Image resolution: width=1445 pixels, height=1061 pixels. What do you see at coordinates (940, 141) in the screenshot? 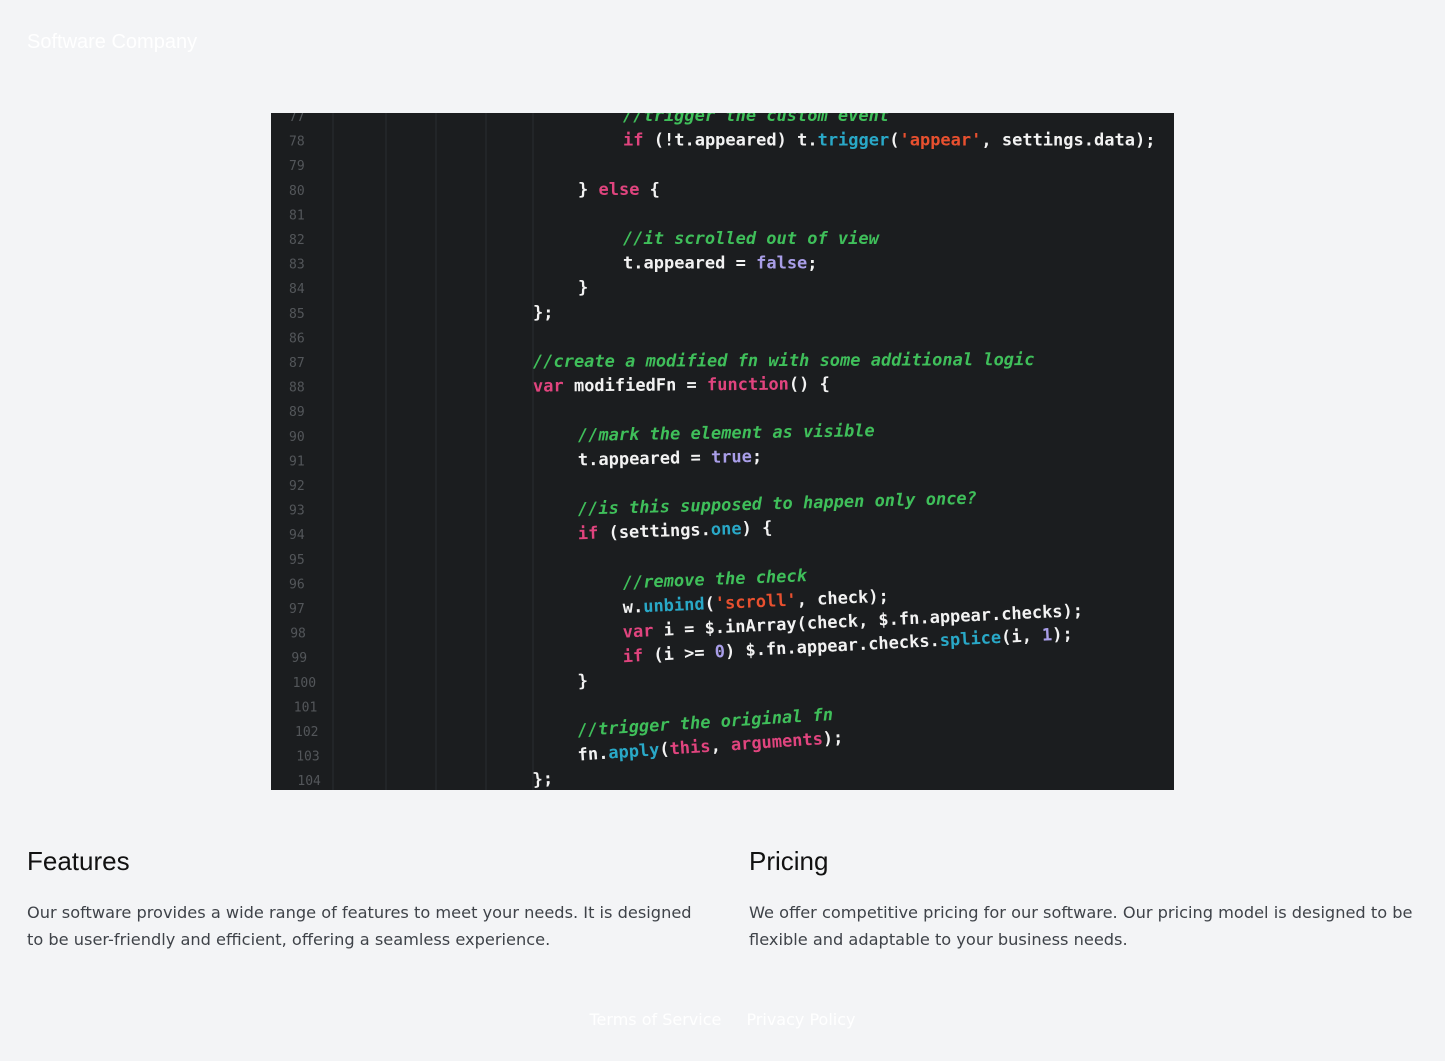
I see `code-token: 'appear'` at bounding box center [940, 141].